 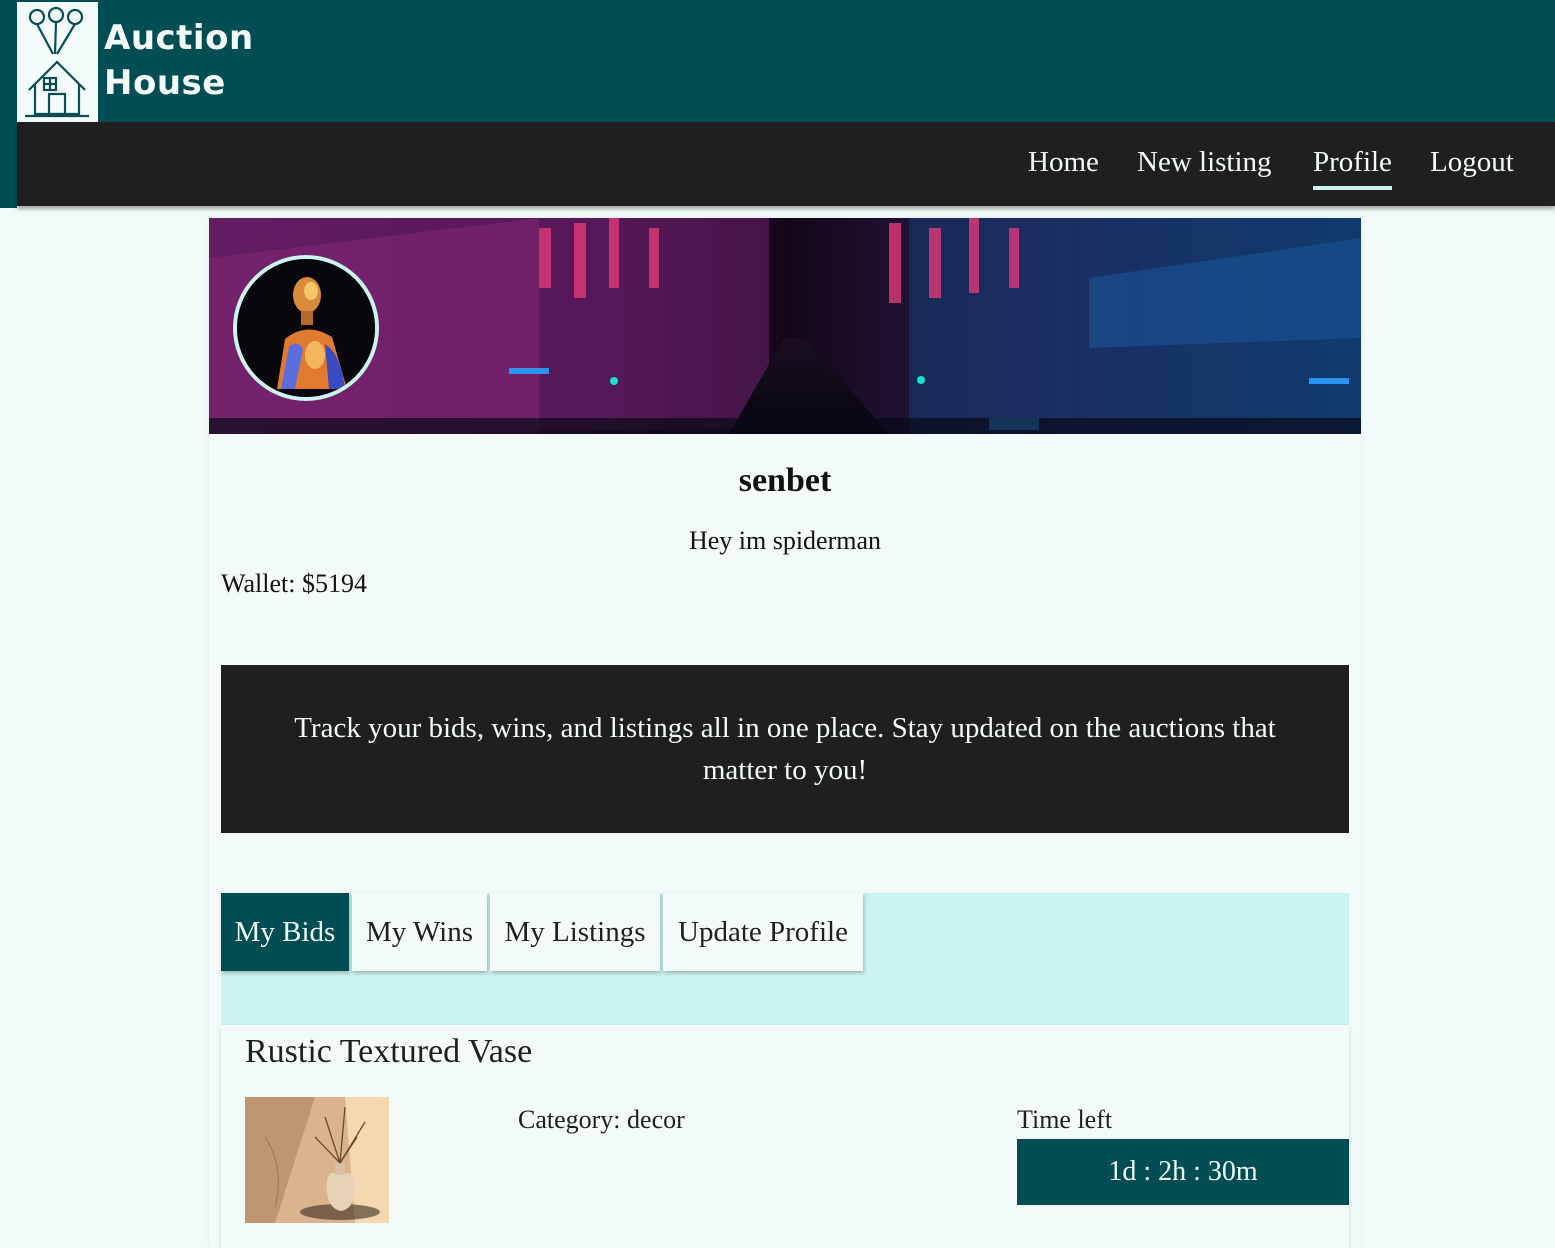 What do you see at coordinates (1204, 162) in the screenshot?
I see `nav-new-listing-link: New listing` at bounding box center [1204, 162].